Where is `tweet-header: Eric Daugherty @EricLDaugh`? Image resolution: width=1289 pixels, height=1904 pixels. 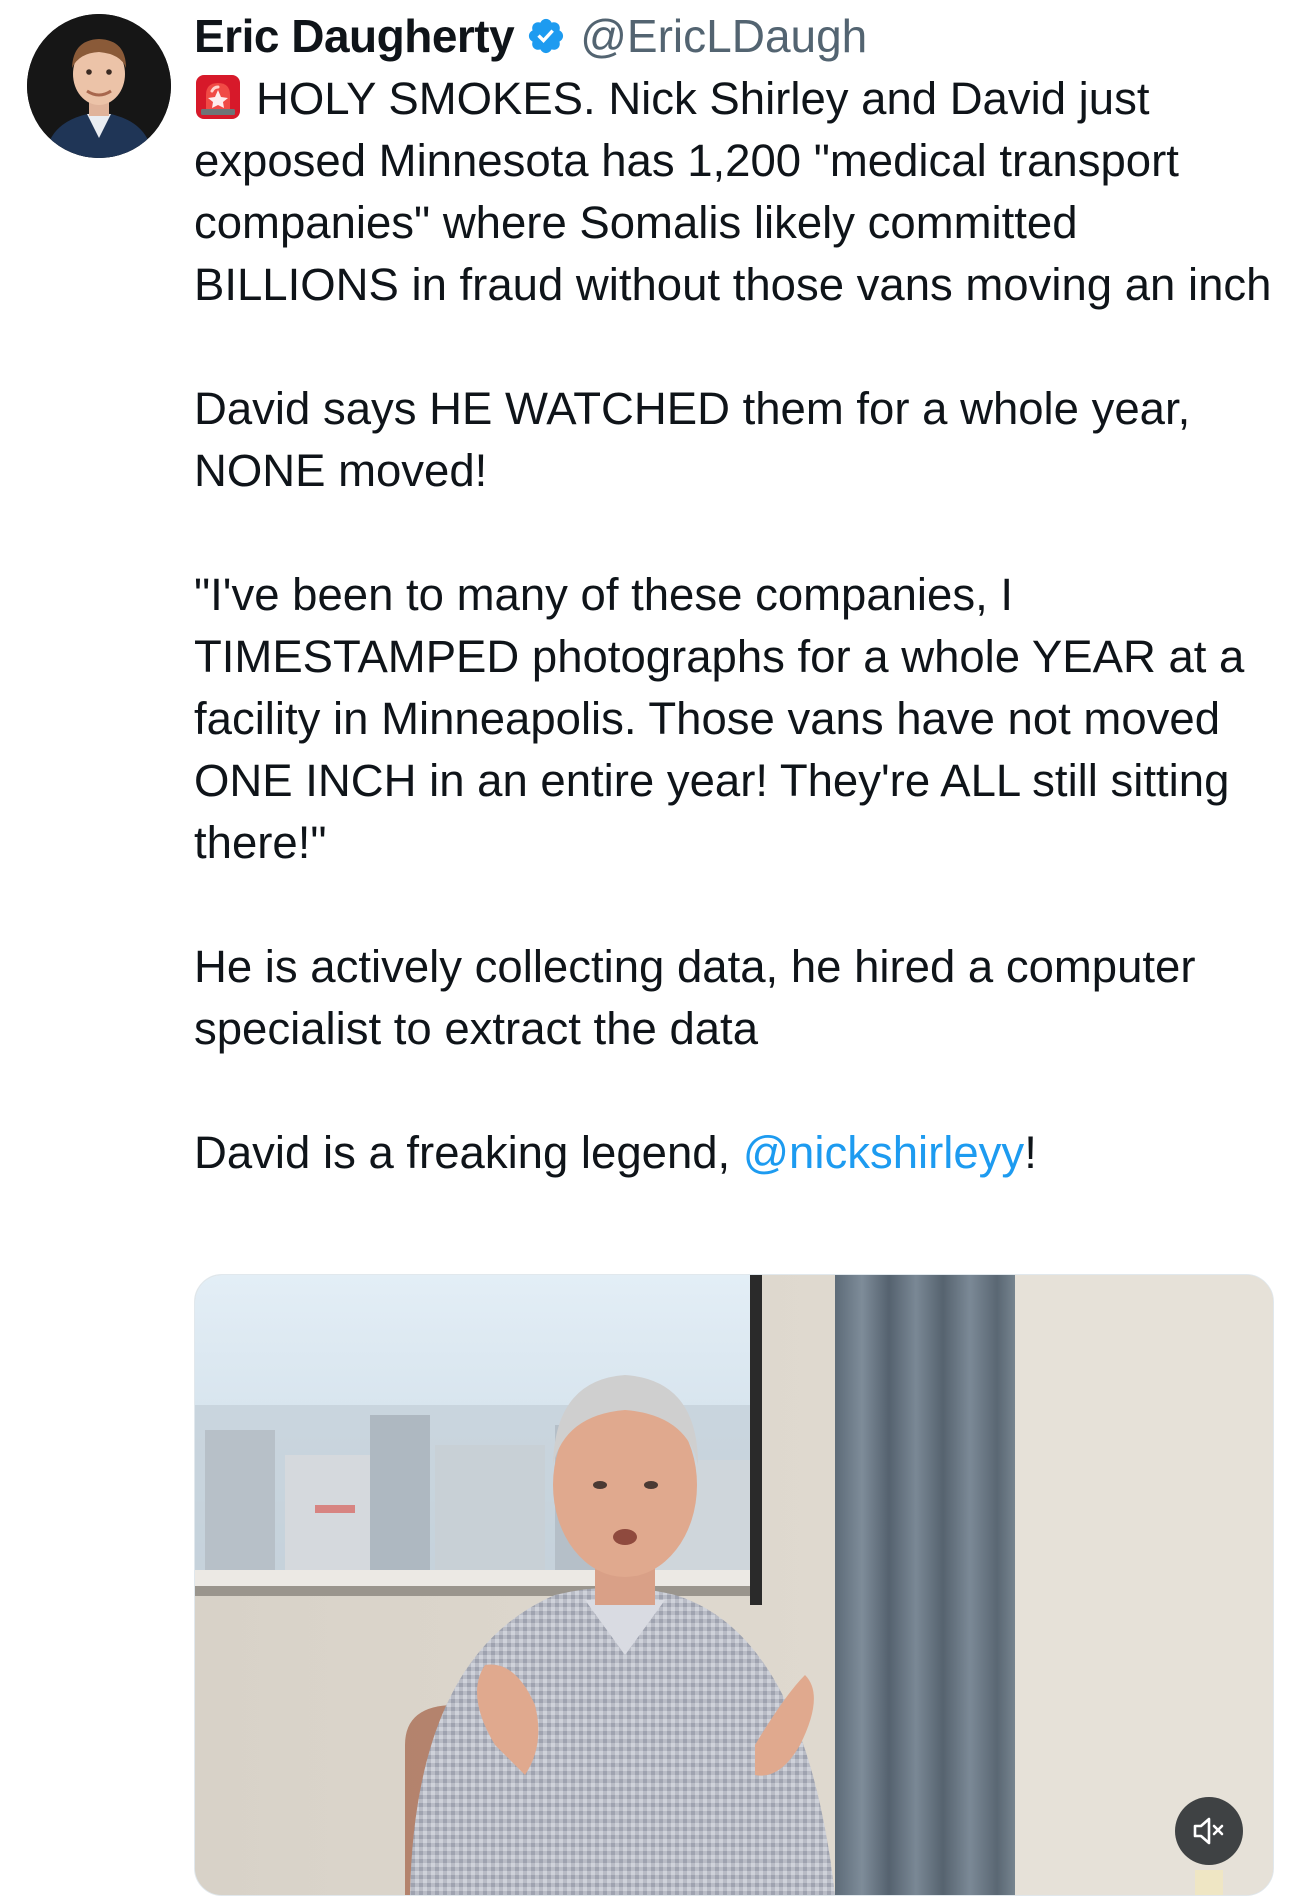
tweet-header: Eric Daugherty @EricLDaugh is located at coordinates (530, 36).